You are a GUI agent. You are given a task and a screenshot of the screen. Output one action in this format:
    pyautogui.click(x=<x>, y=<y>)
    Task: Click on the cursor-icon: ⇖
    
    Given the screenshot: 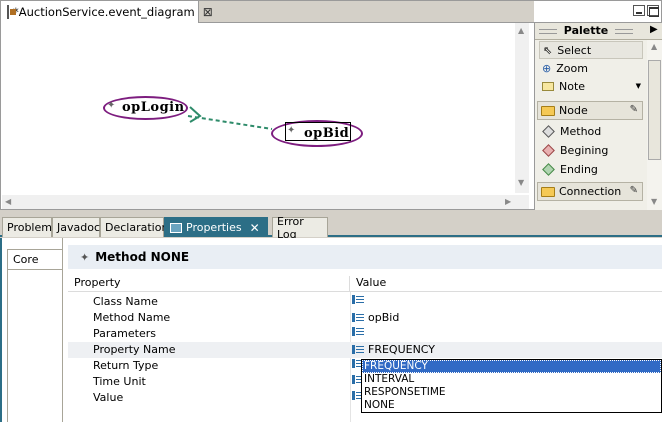 What is the action you would take?
    pyautogui.click(x=548, y=50)
    